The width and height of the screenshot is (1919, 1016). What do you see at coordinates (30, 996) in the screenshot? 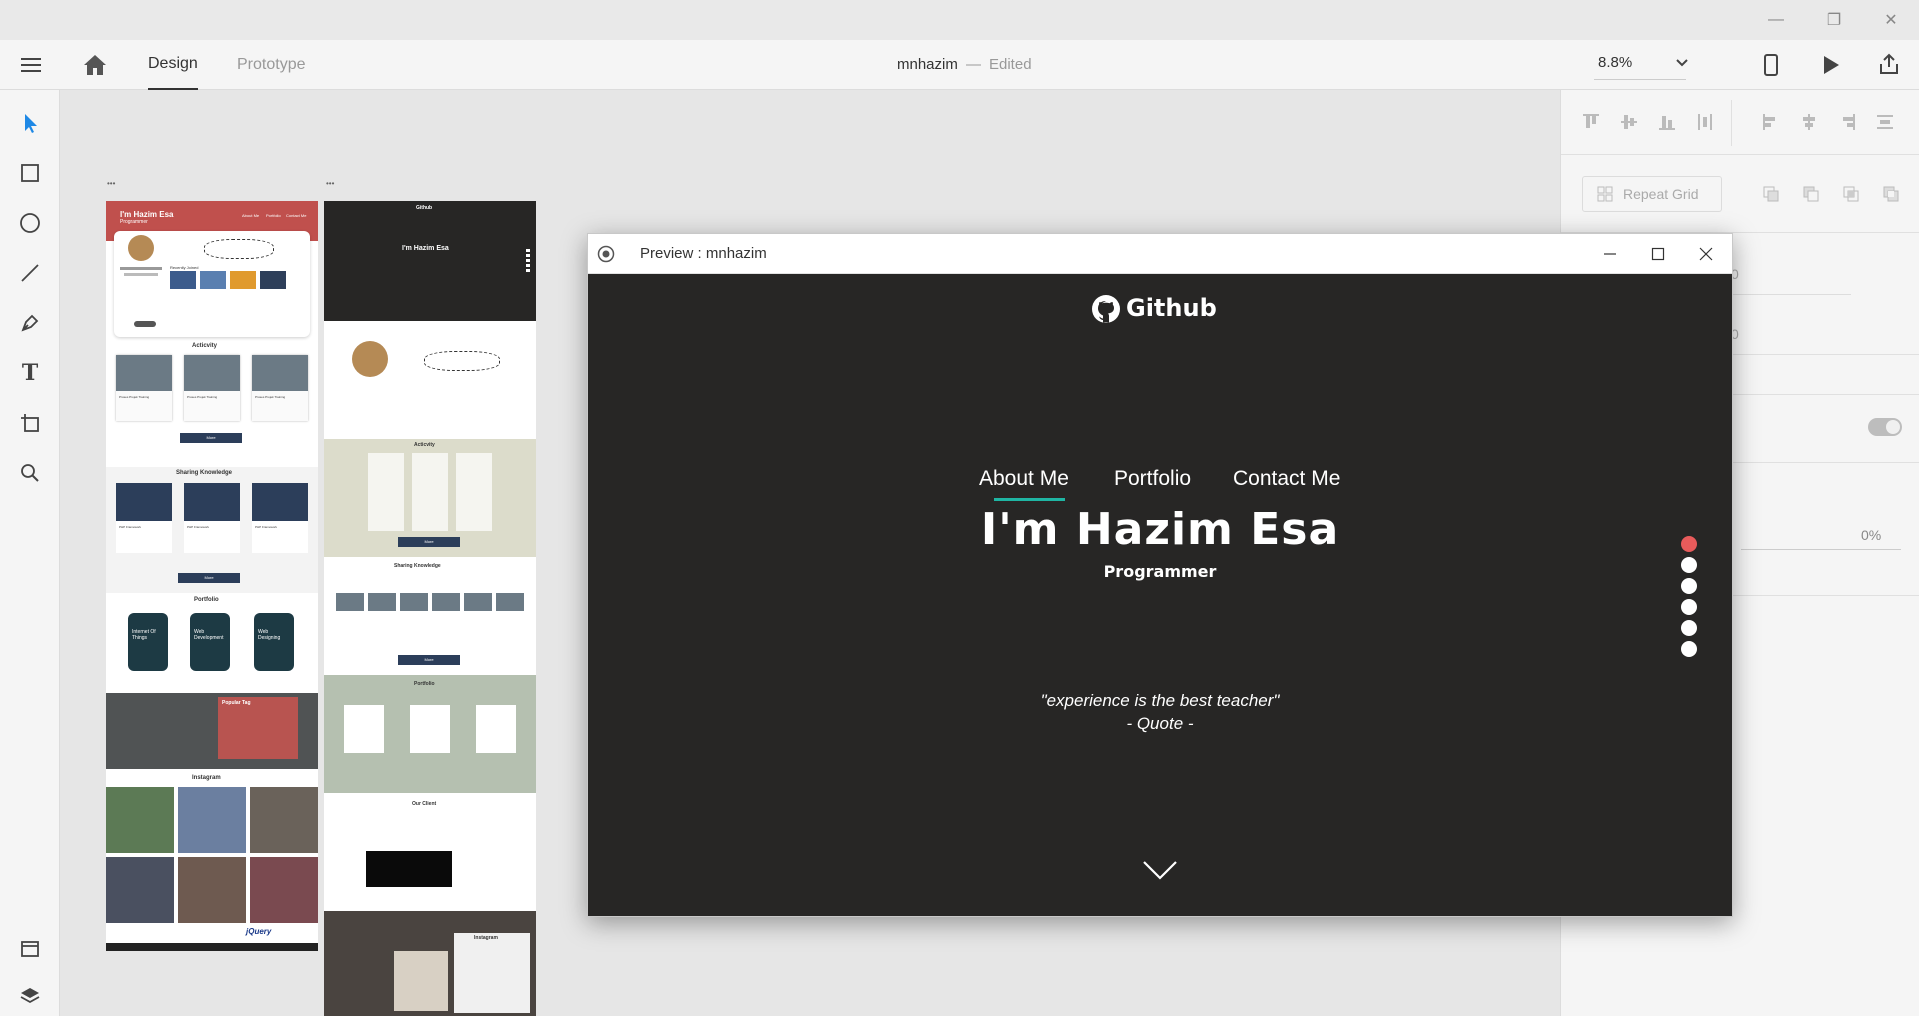
I see `layers-panel-icon` at bounding box center [30, 996].